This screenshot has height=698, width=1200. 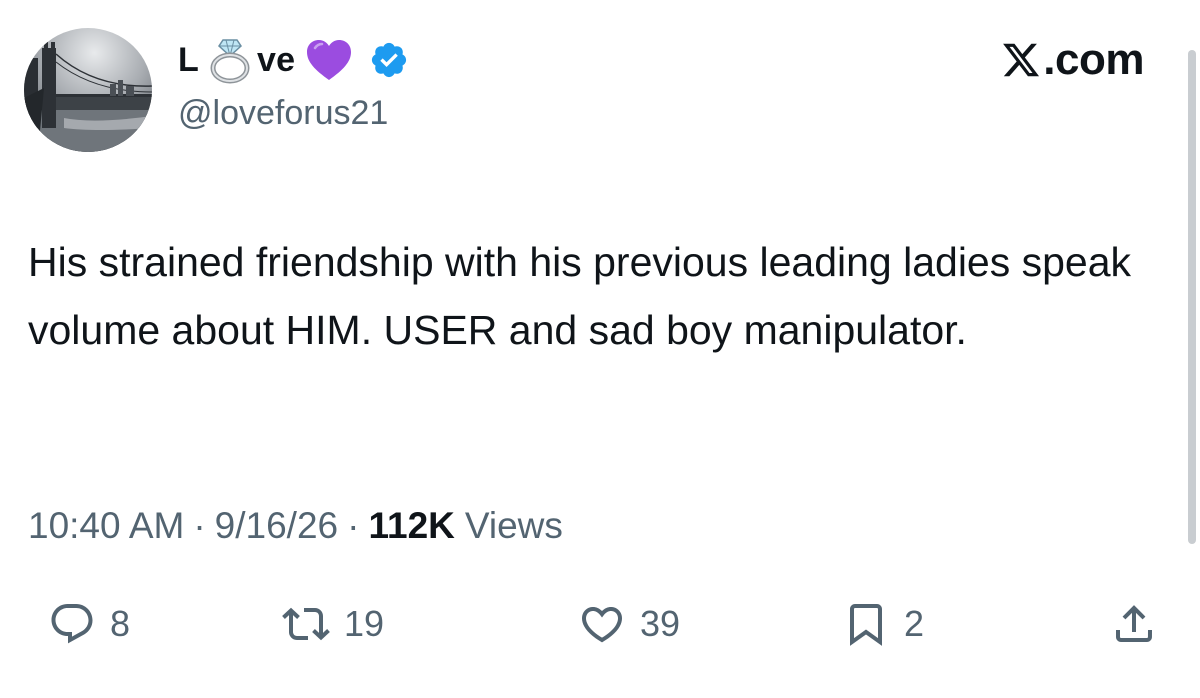 I want to click on scrollbar, so click(x=1192, y=297).